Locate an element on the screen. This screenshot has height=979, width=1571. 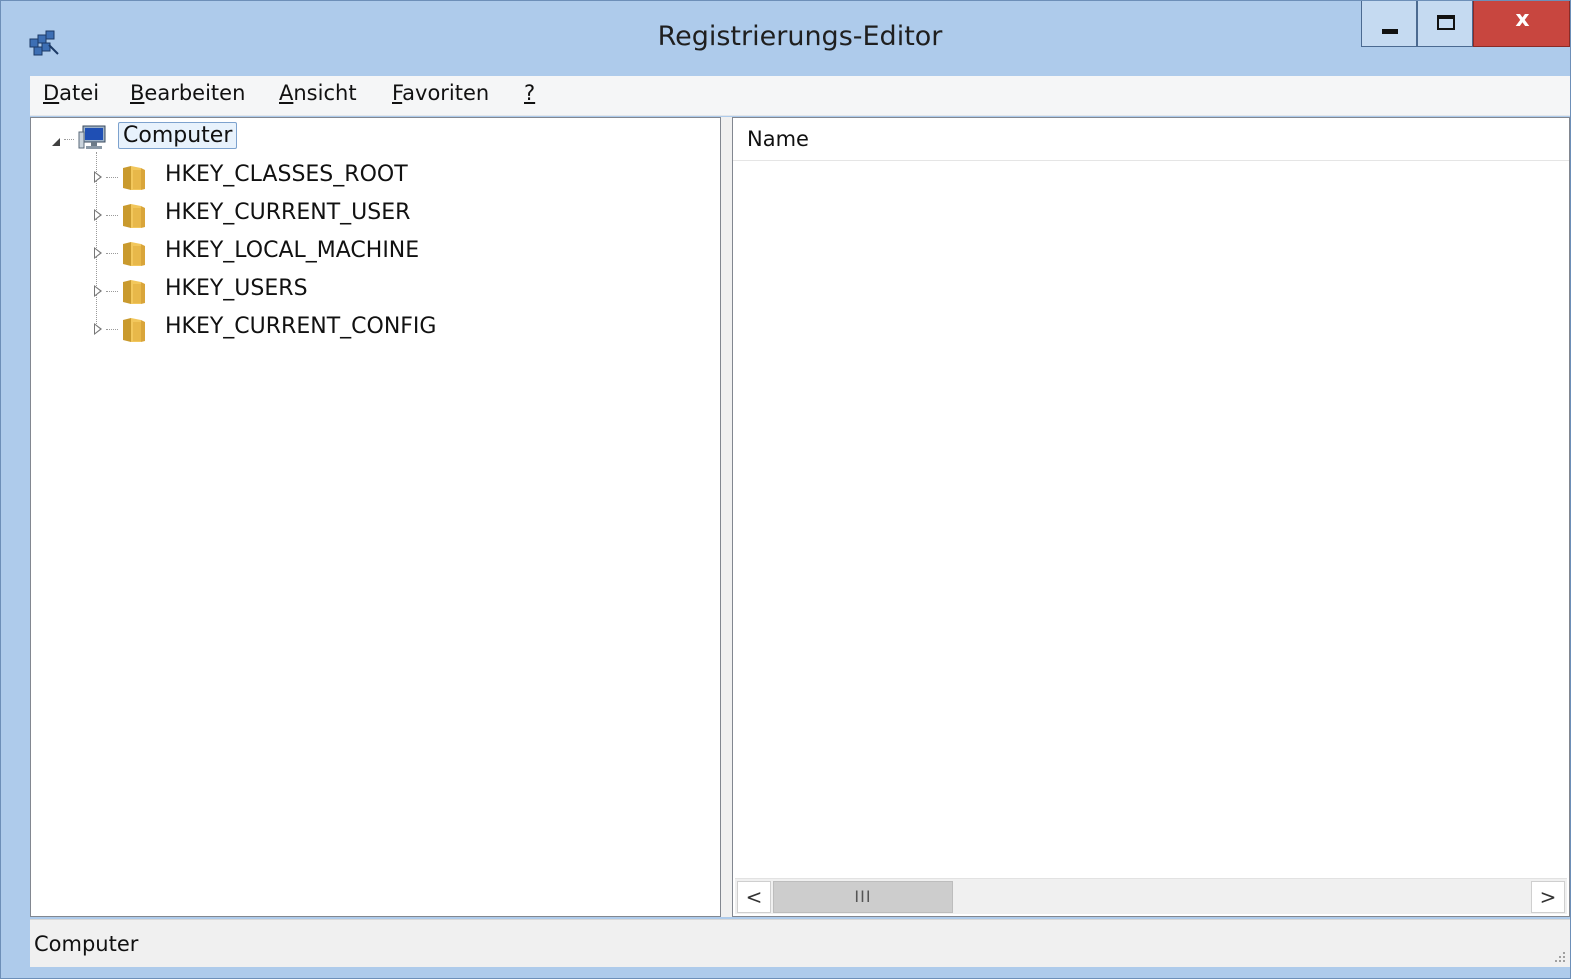
pane-splitter is located at coordinates (726, 517).